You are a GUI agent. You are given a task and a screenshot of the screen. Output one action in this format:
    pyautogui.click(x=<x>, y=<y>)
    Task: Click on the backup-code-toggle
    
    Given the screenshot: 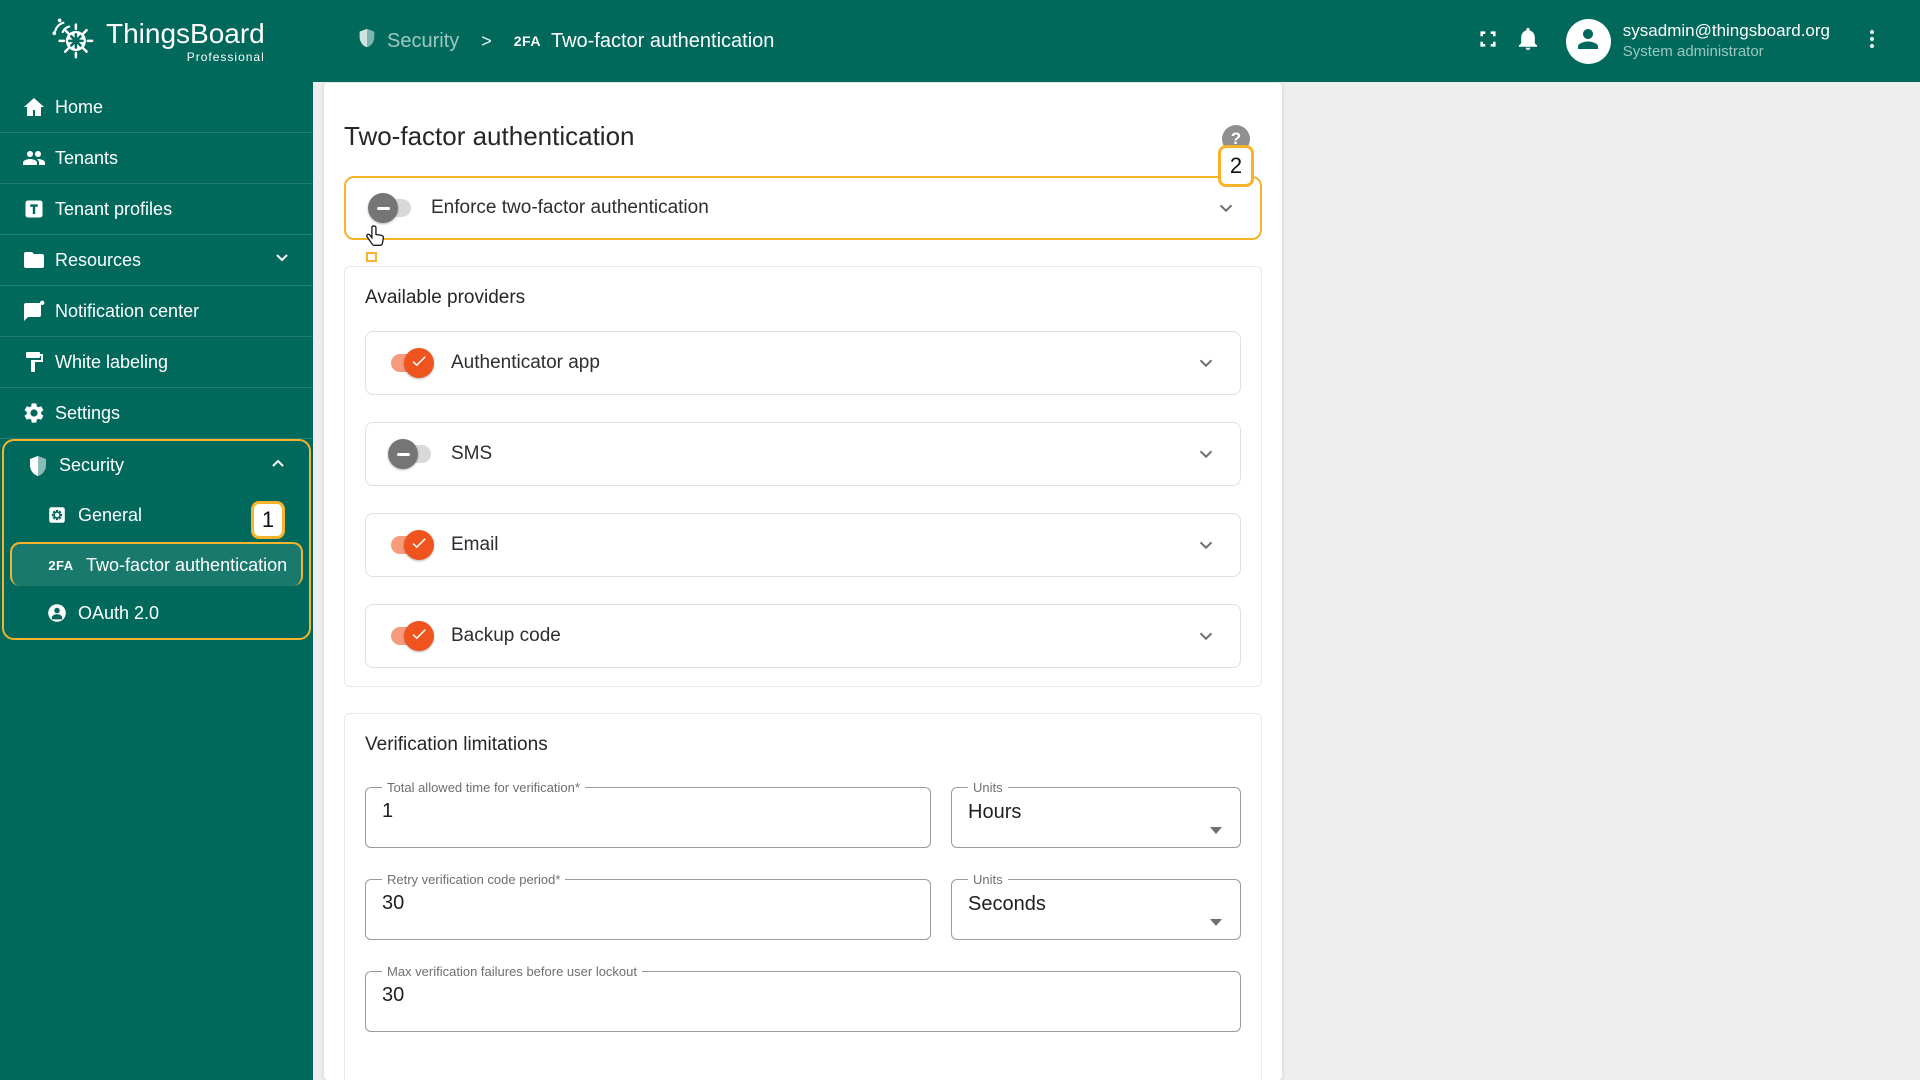 What is the action you would take?
    pyautogui.click(x=411, y=636)
    